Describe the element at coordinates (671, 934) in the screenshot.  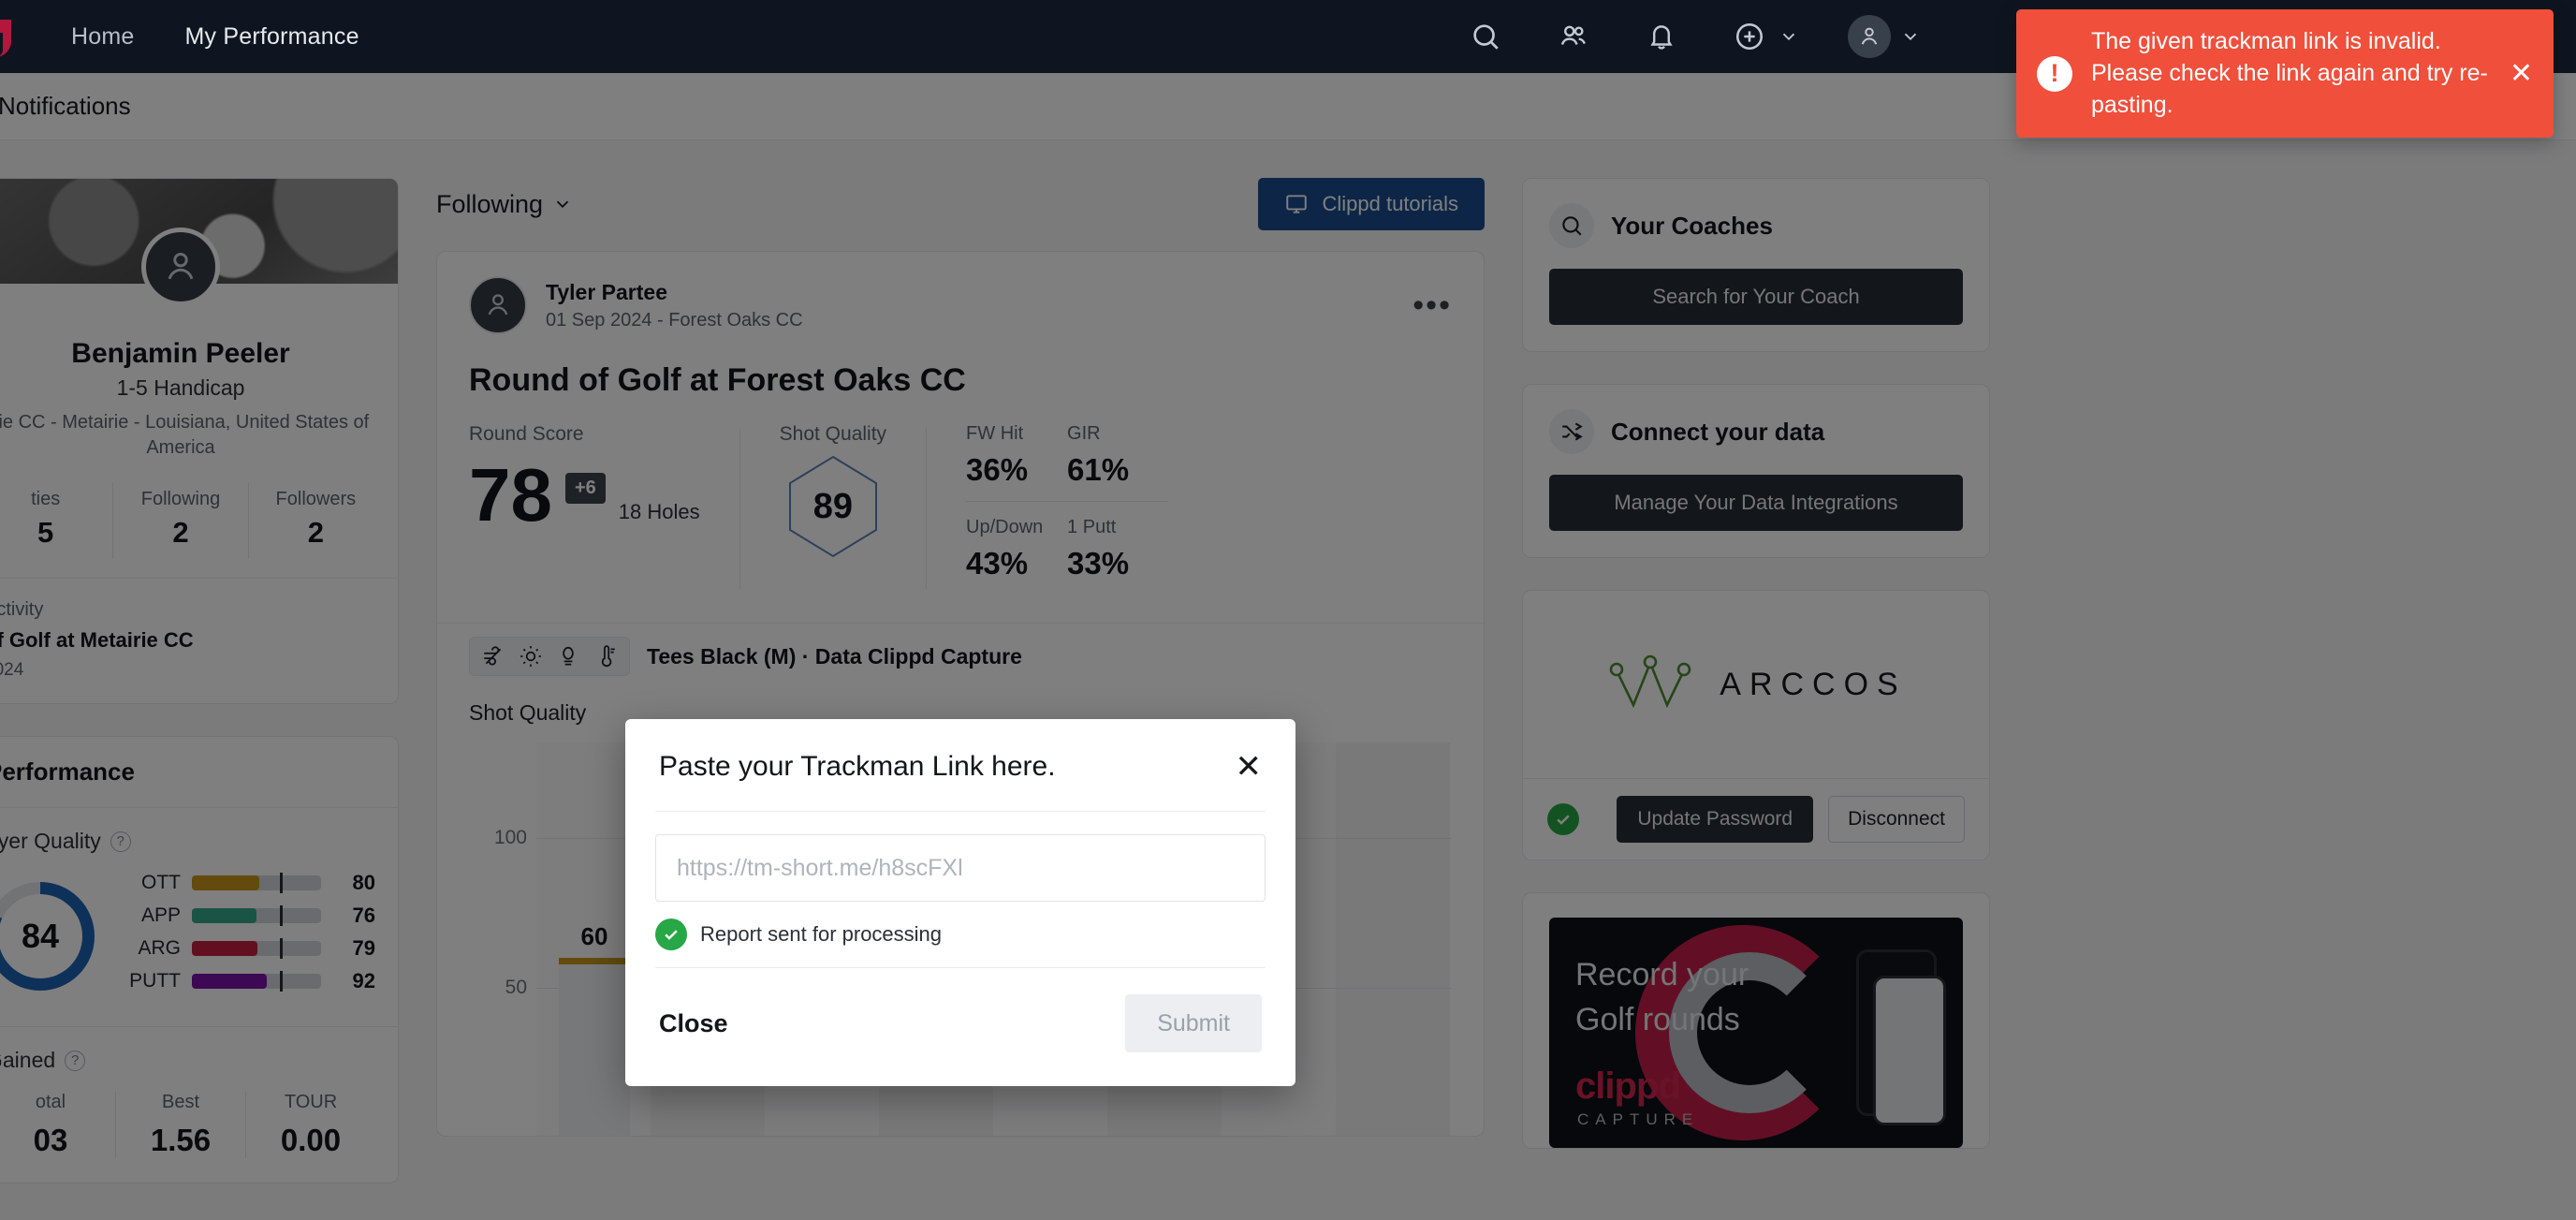
I see `check-circle-icon` at that location.